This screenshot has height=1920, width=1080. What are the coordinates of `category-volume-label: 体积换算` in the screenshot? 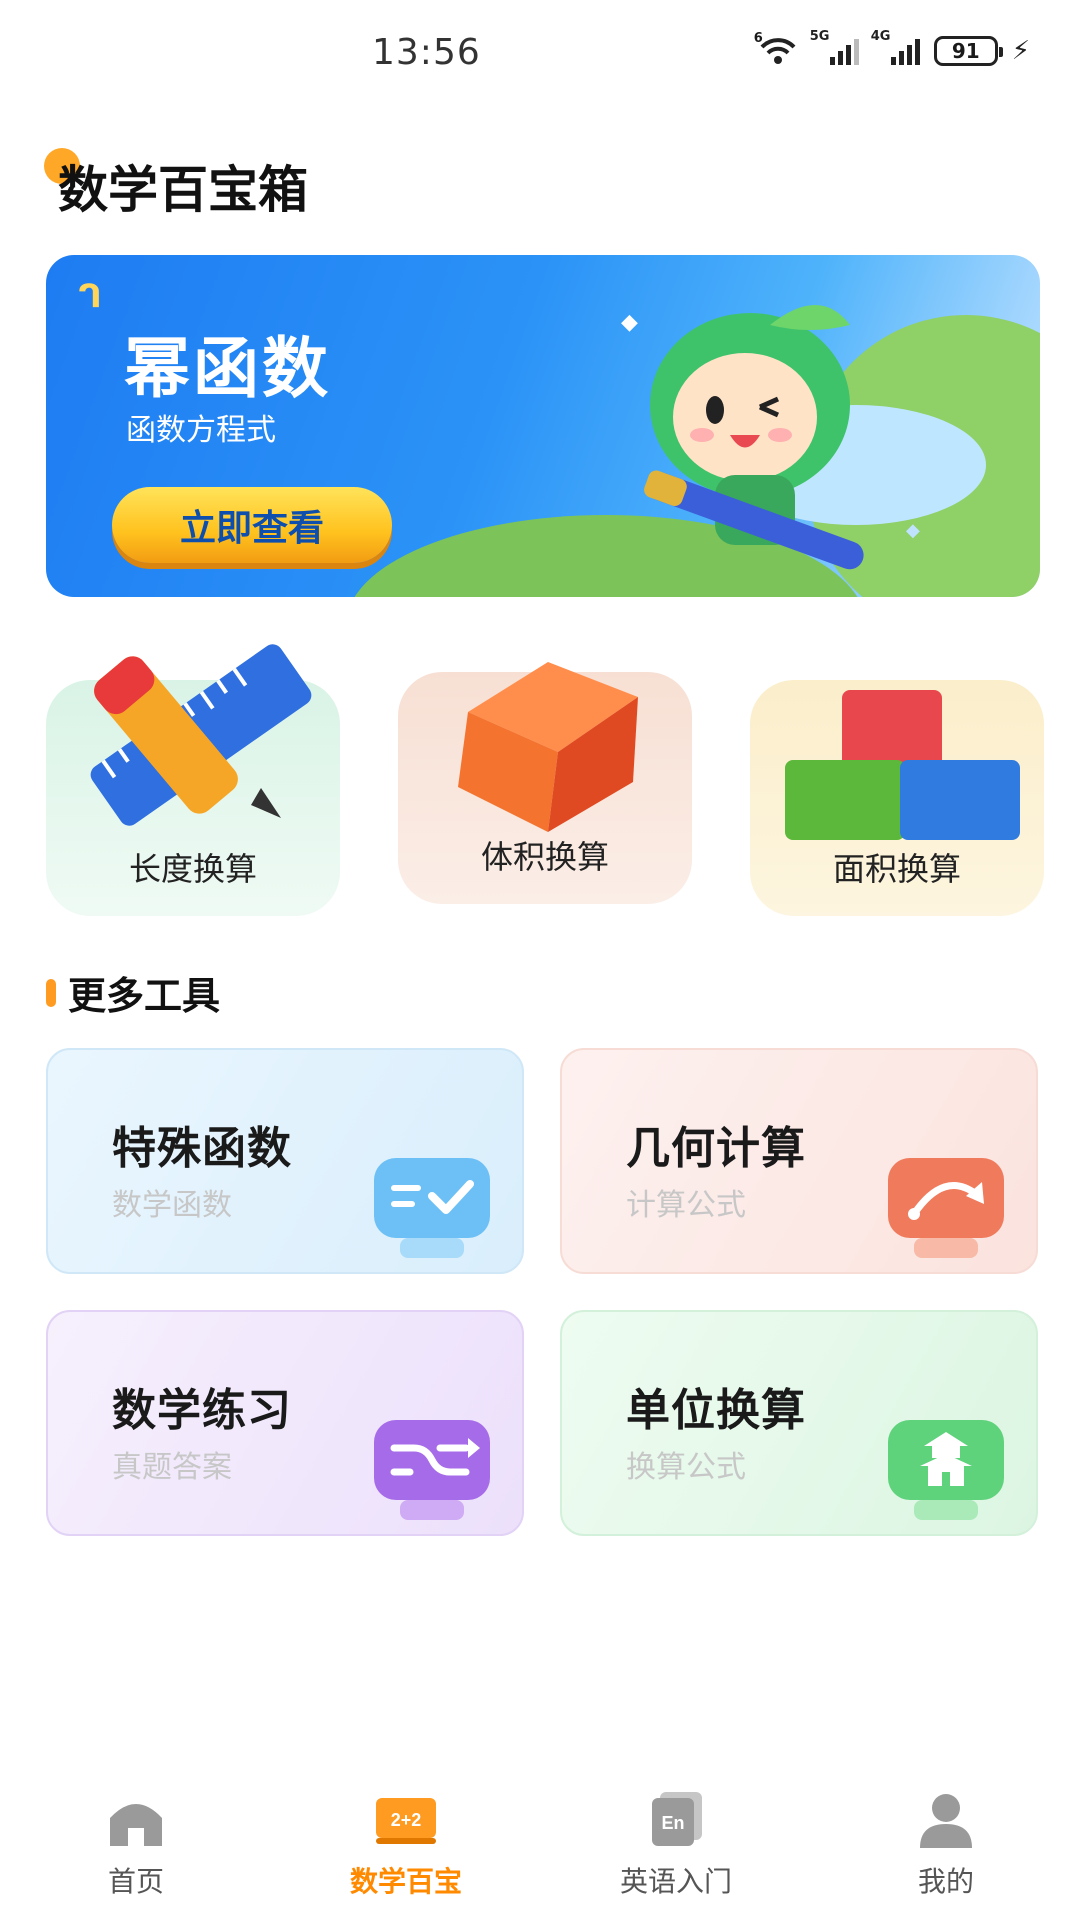 It's located at (544, 857).